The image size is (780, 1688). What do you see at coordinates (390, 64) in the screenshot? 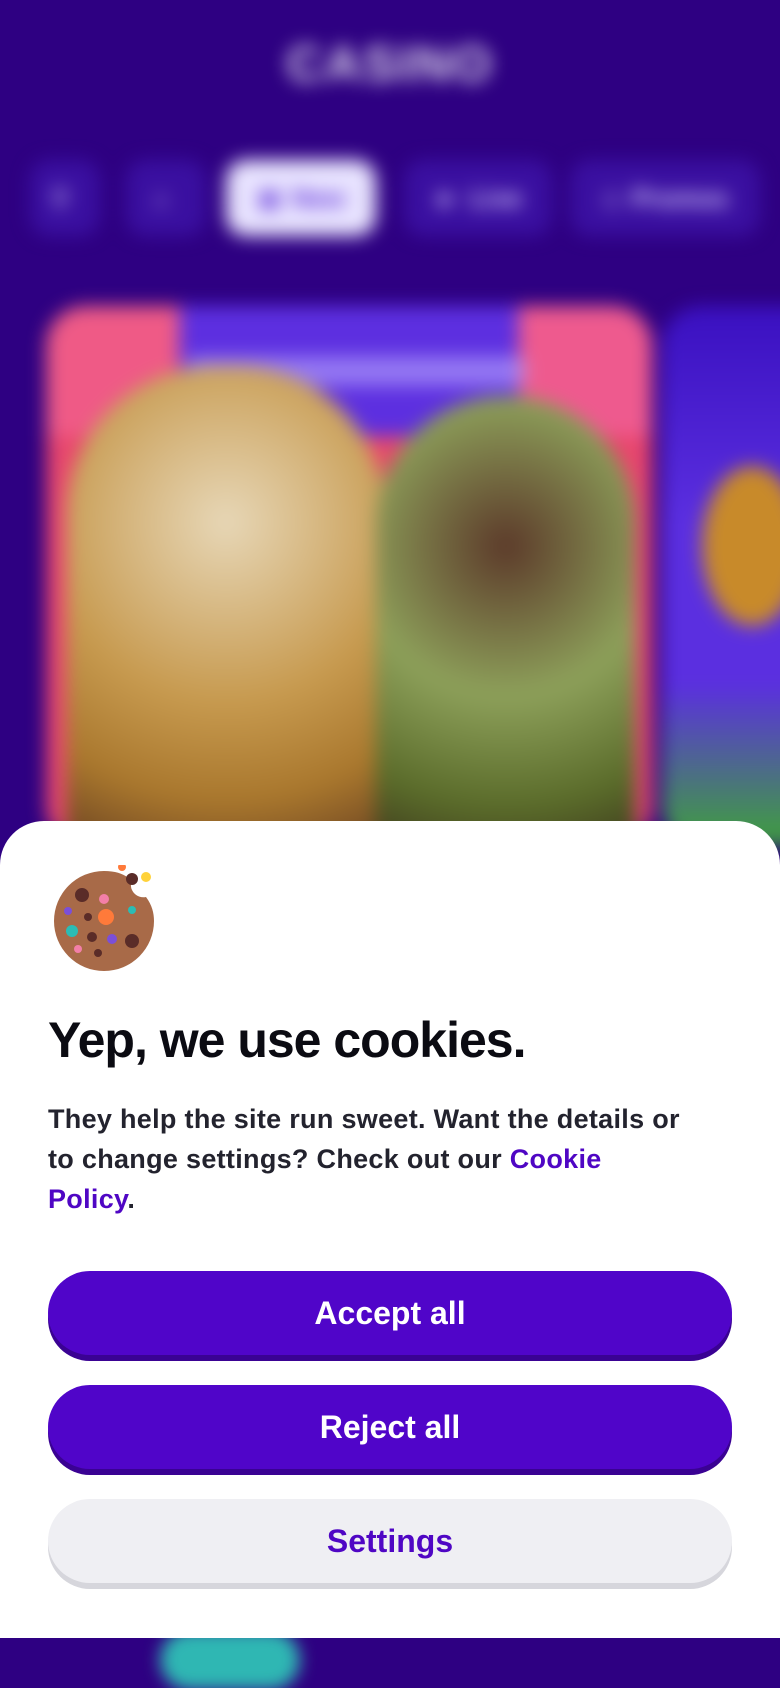
I see `site-logo: CASINO` at bounding box center [390, 64].